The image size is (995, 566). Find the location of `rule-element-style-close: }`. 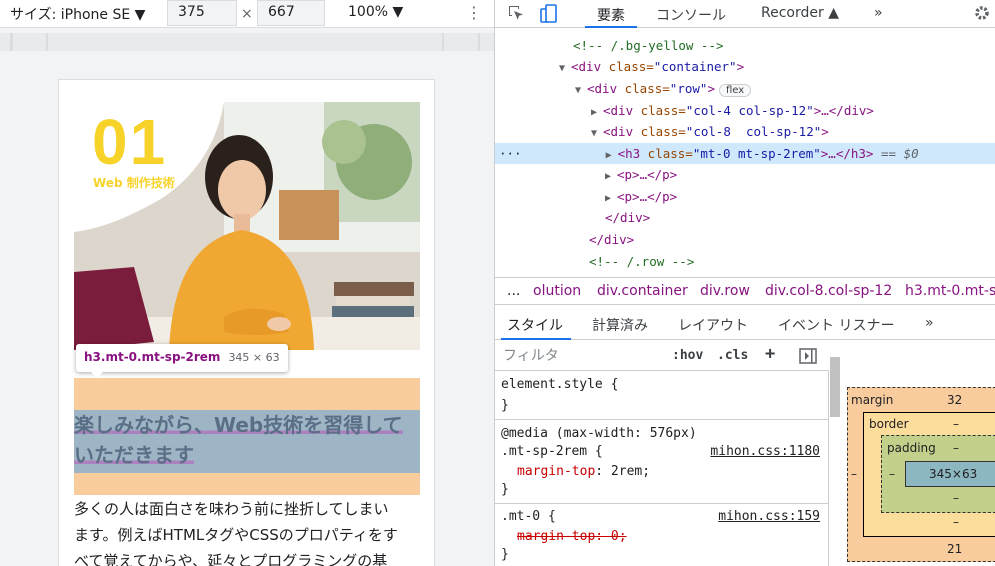

rule-element-style-close: } is located at coordinates (505, 405).